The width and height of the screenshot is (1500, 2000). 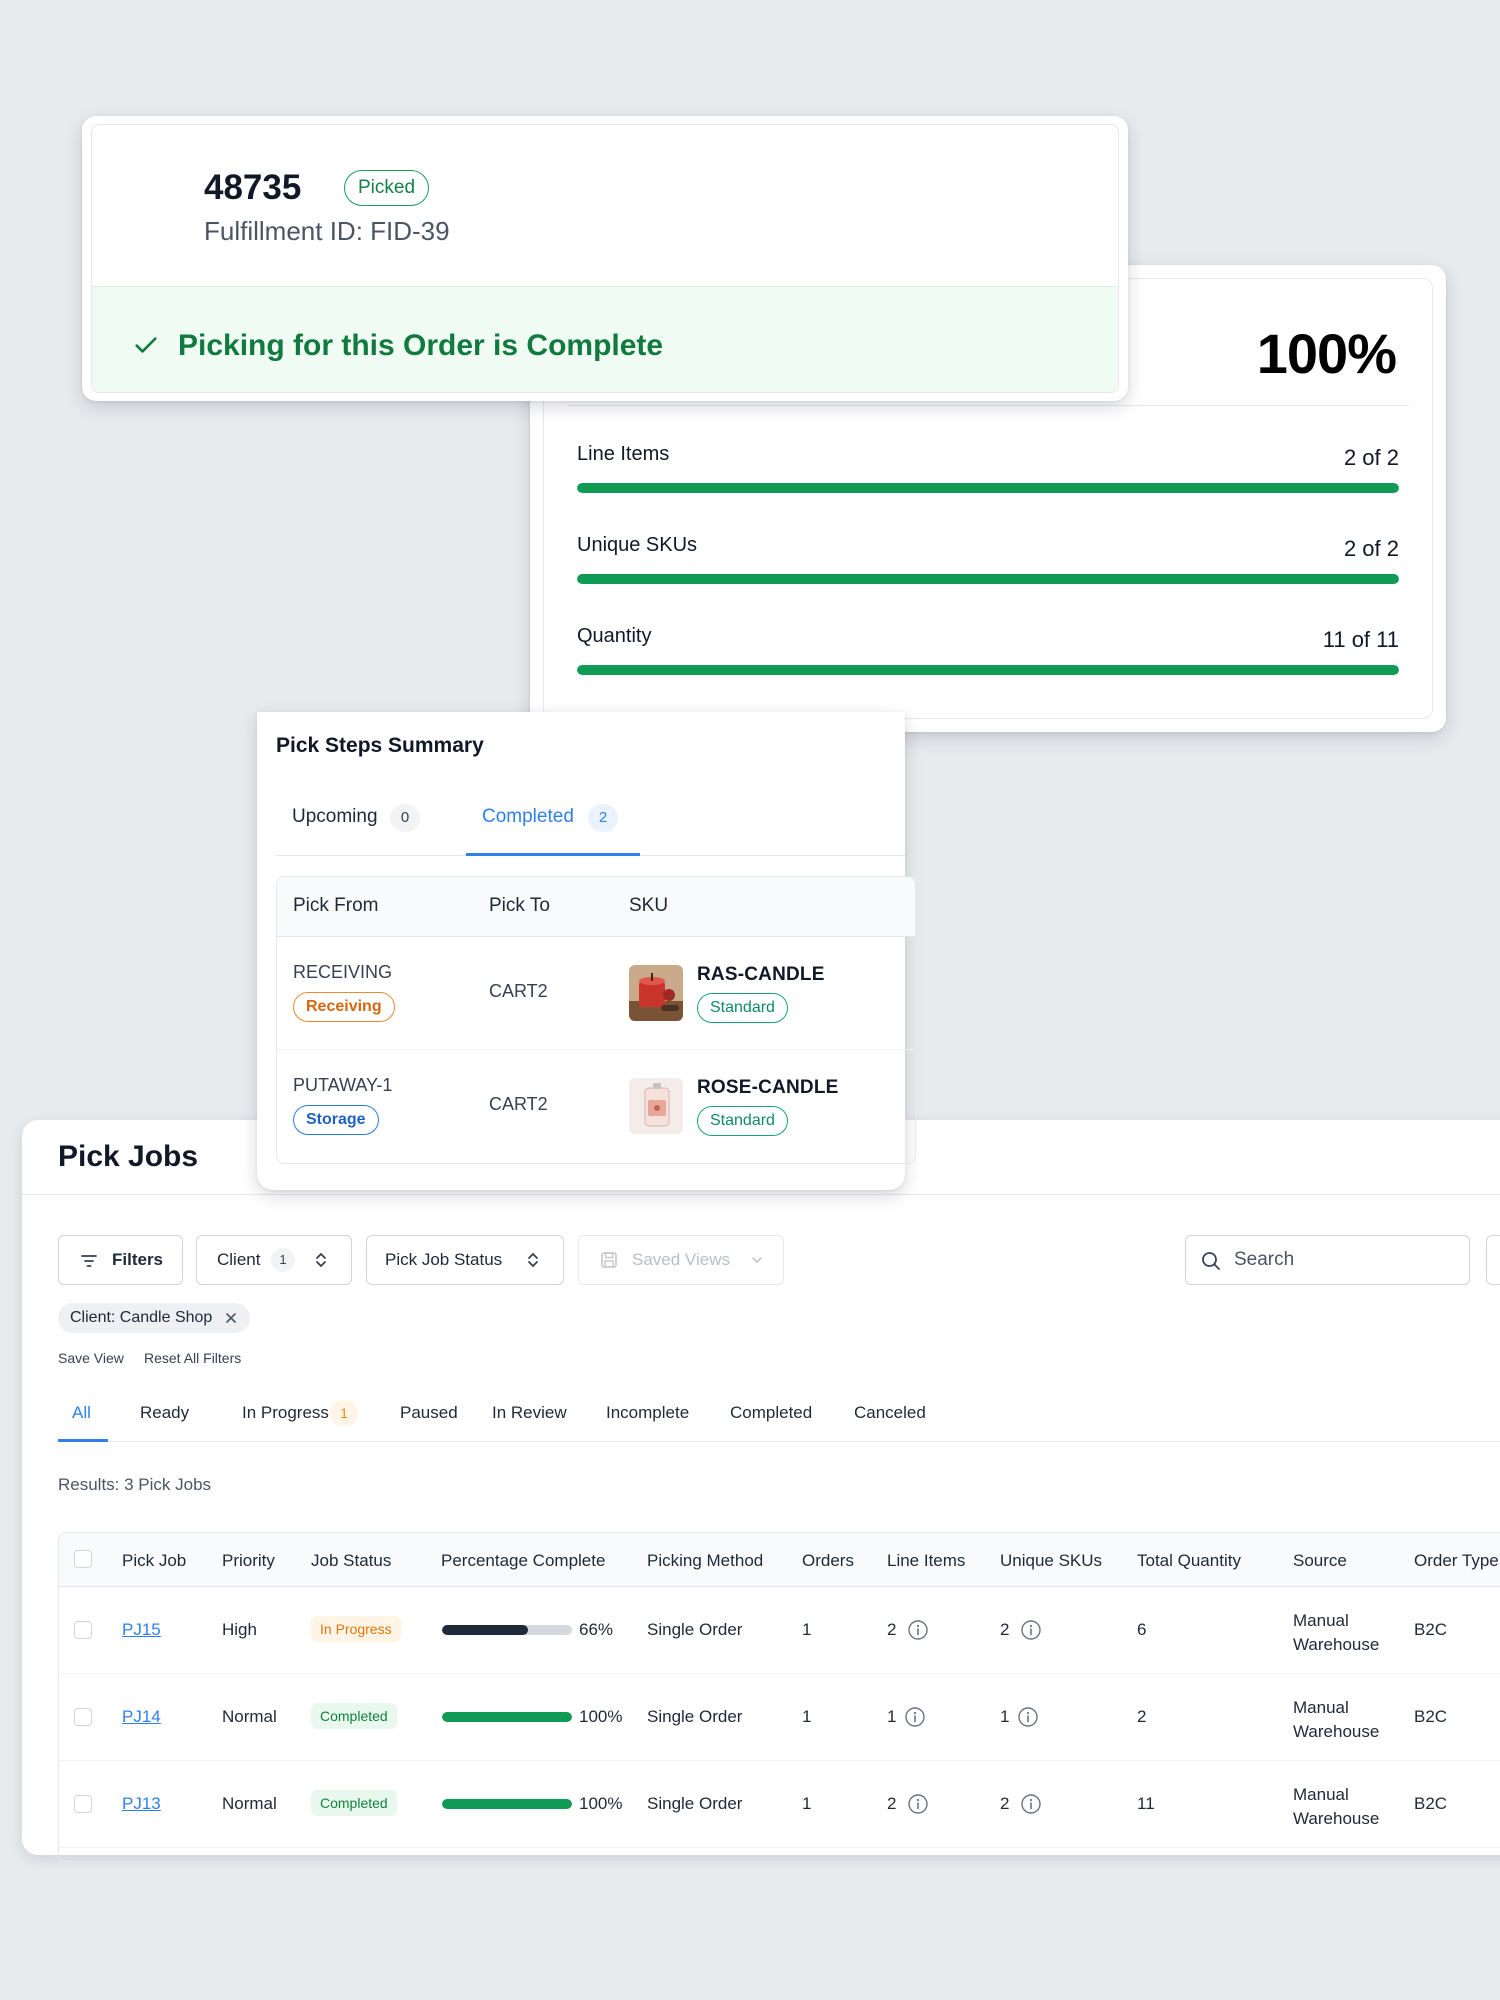 I want to click on tab-all: All, so click(x=83, y=1412).